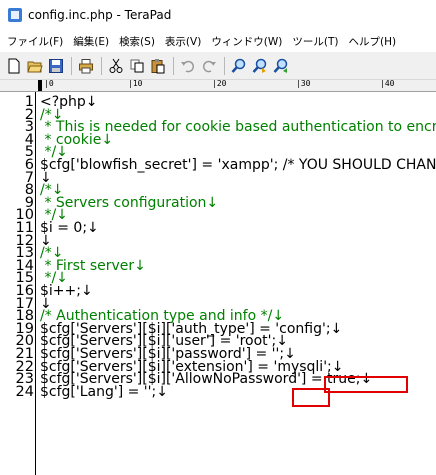  I want to click on menu-help: ヘルプ(H), so click(373, 41).